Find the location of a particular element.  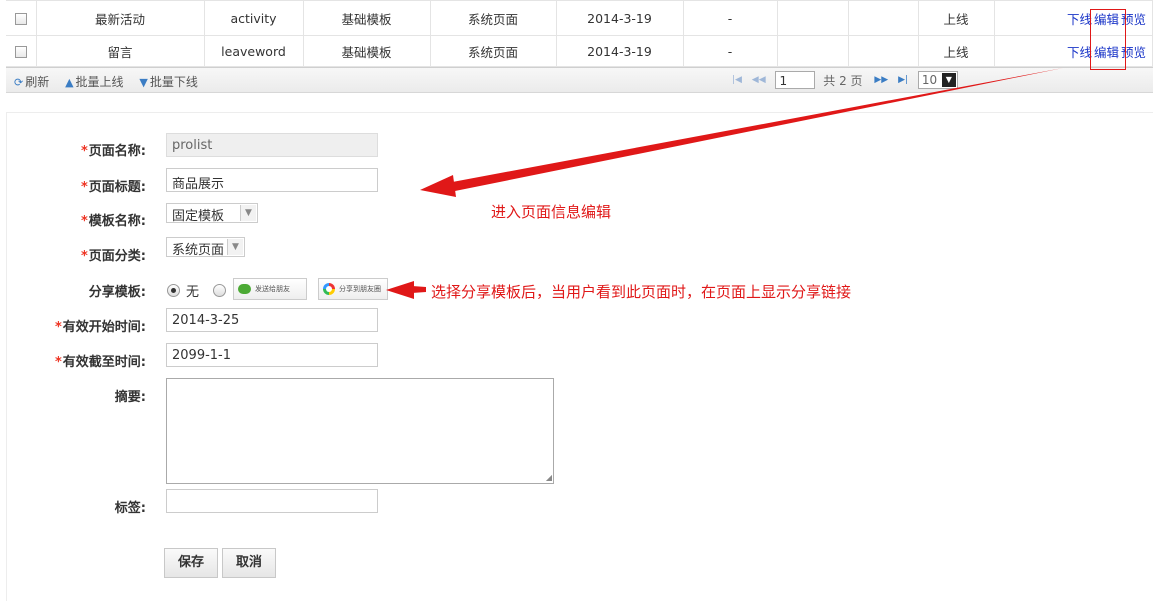

edit-arrow-head is located at coordinates (438, 186).